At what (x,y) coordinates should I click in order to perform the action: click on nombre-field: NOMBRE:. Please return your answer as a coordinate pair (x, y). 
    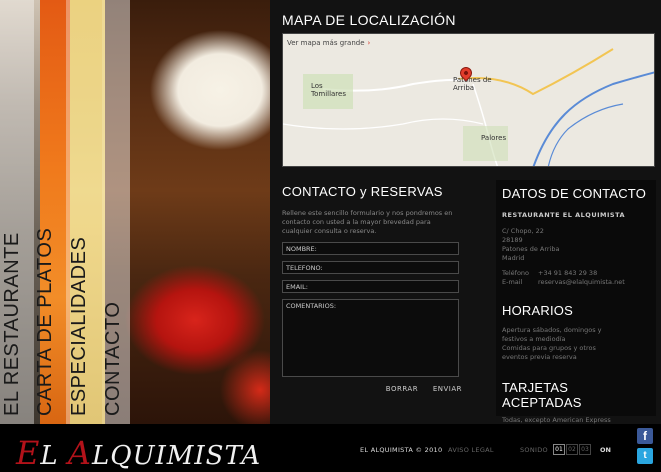
    Looking at the image, I should click on (370, 248).